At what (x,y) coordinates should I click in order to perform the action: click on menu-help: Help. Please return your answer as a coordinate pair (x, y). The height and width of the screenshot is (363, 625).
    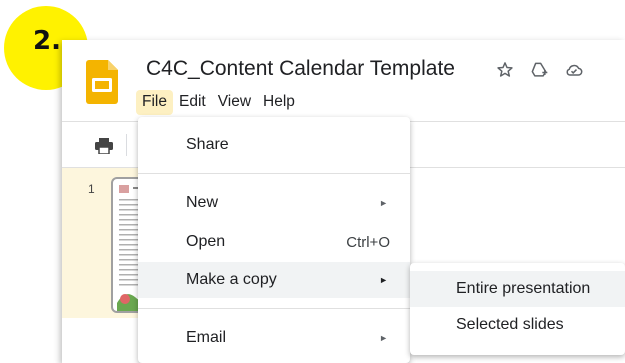
    Looking at the image, I should click on (279, 102).